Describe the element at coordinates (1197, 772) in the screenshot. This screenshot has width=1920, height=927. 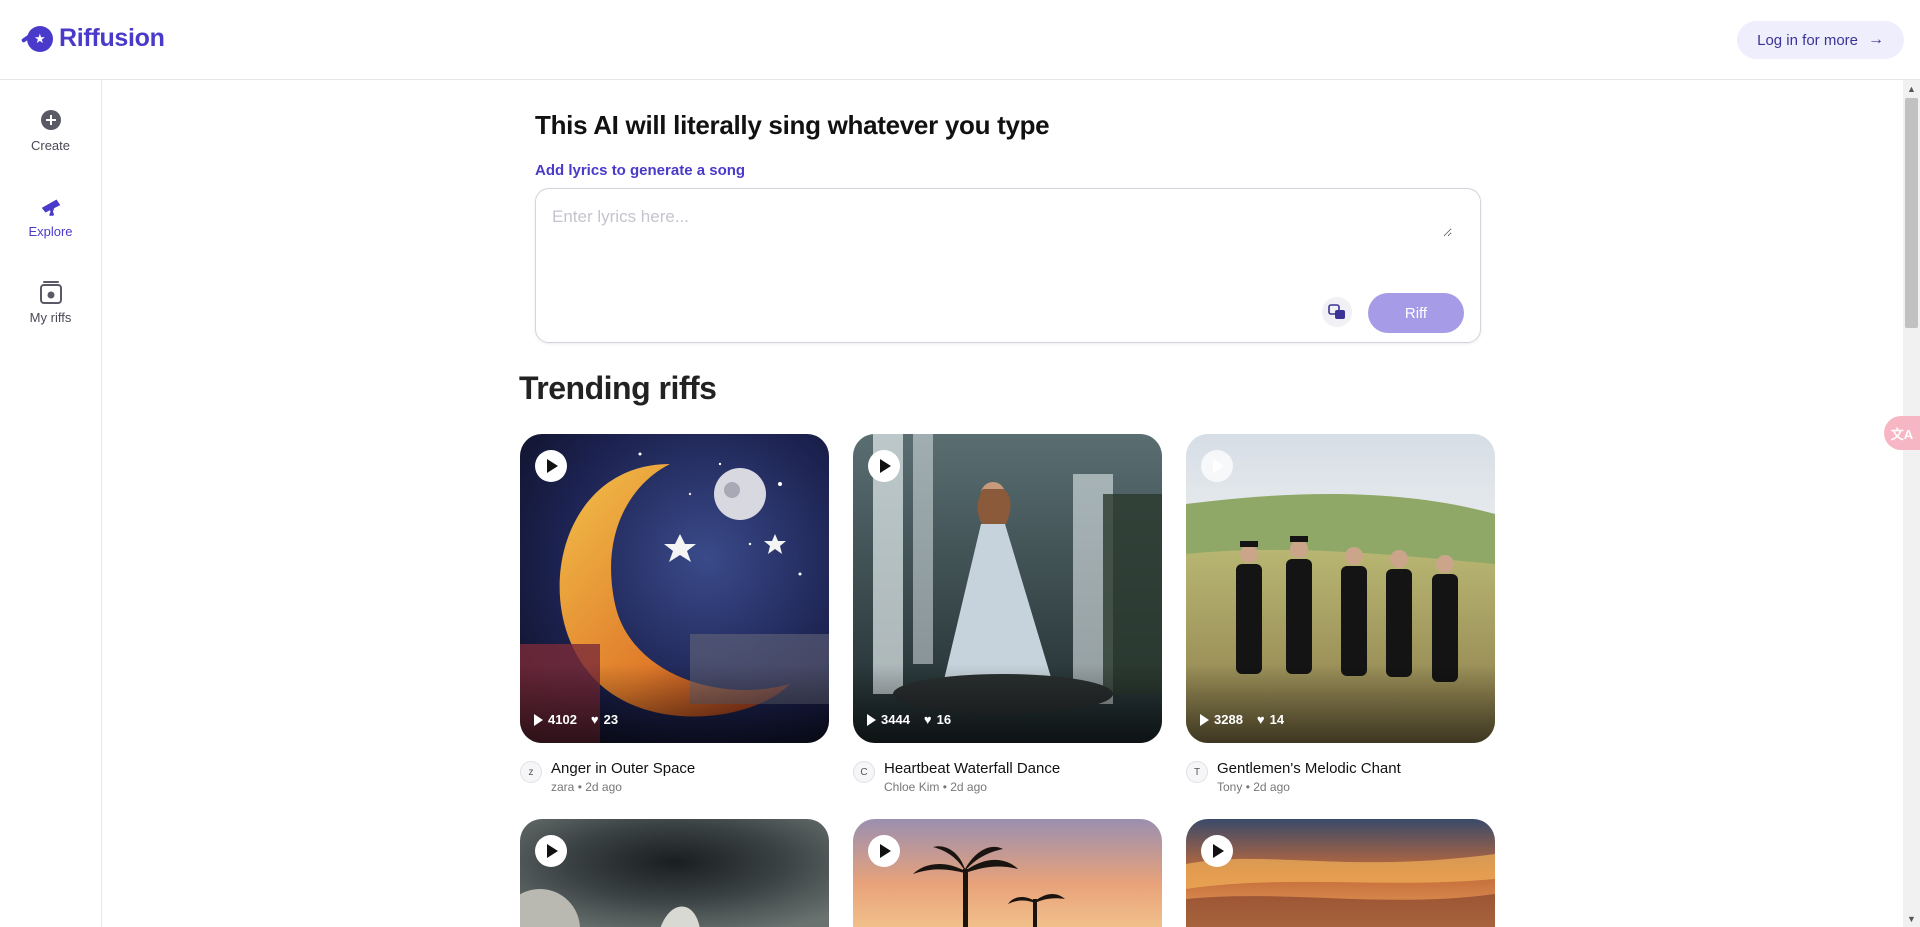
I see `avatar: T` at that location.